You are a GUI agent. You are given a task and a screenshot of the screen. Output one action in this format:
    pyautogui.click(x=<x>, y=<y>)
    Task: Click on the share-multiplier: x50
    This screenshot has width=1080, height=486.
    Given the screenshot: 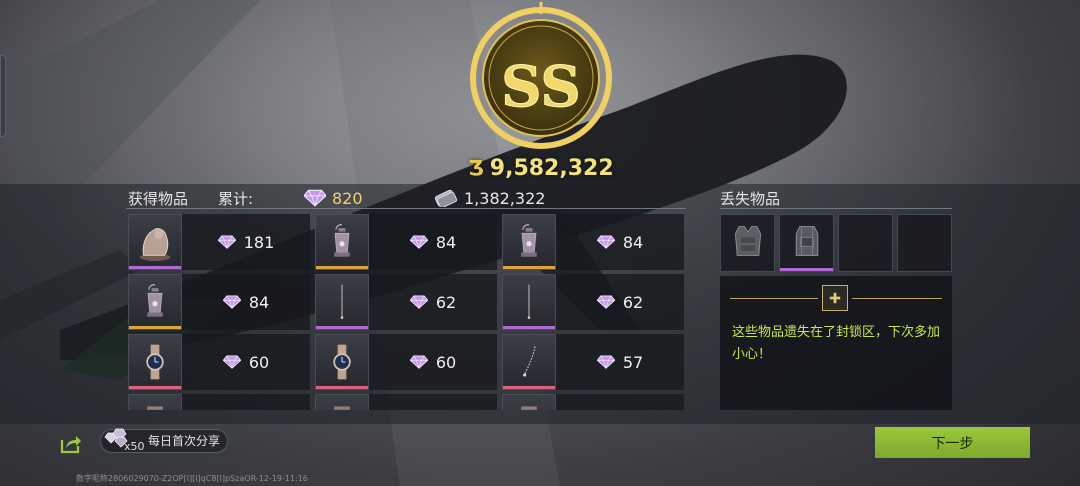 What is the action you would take?
    pyautogui.click(x=134, y=446)
    